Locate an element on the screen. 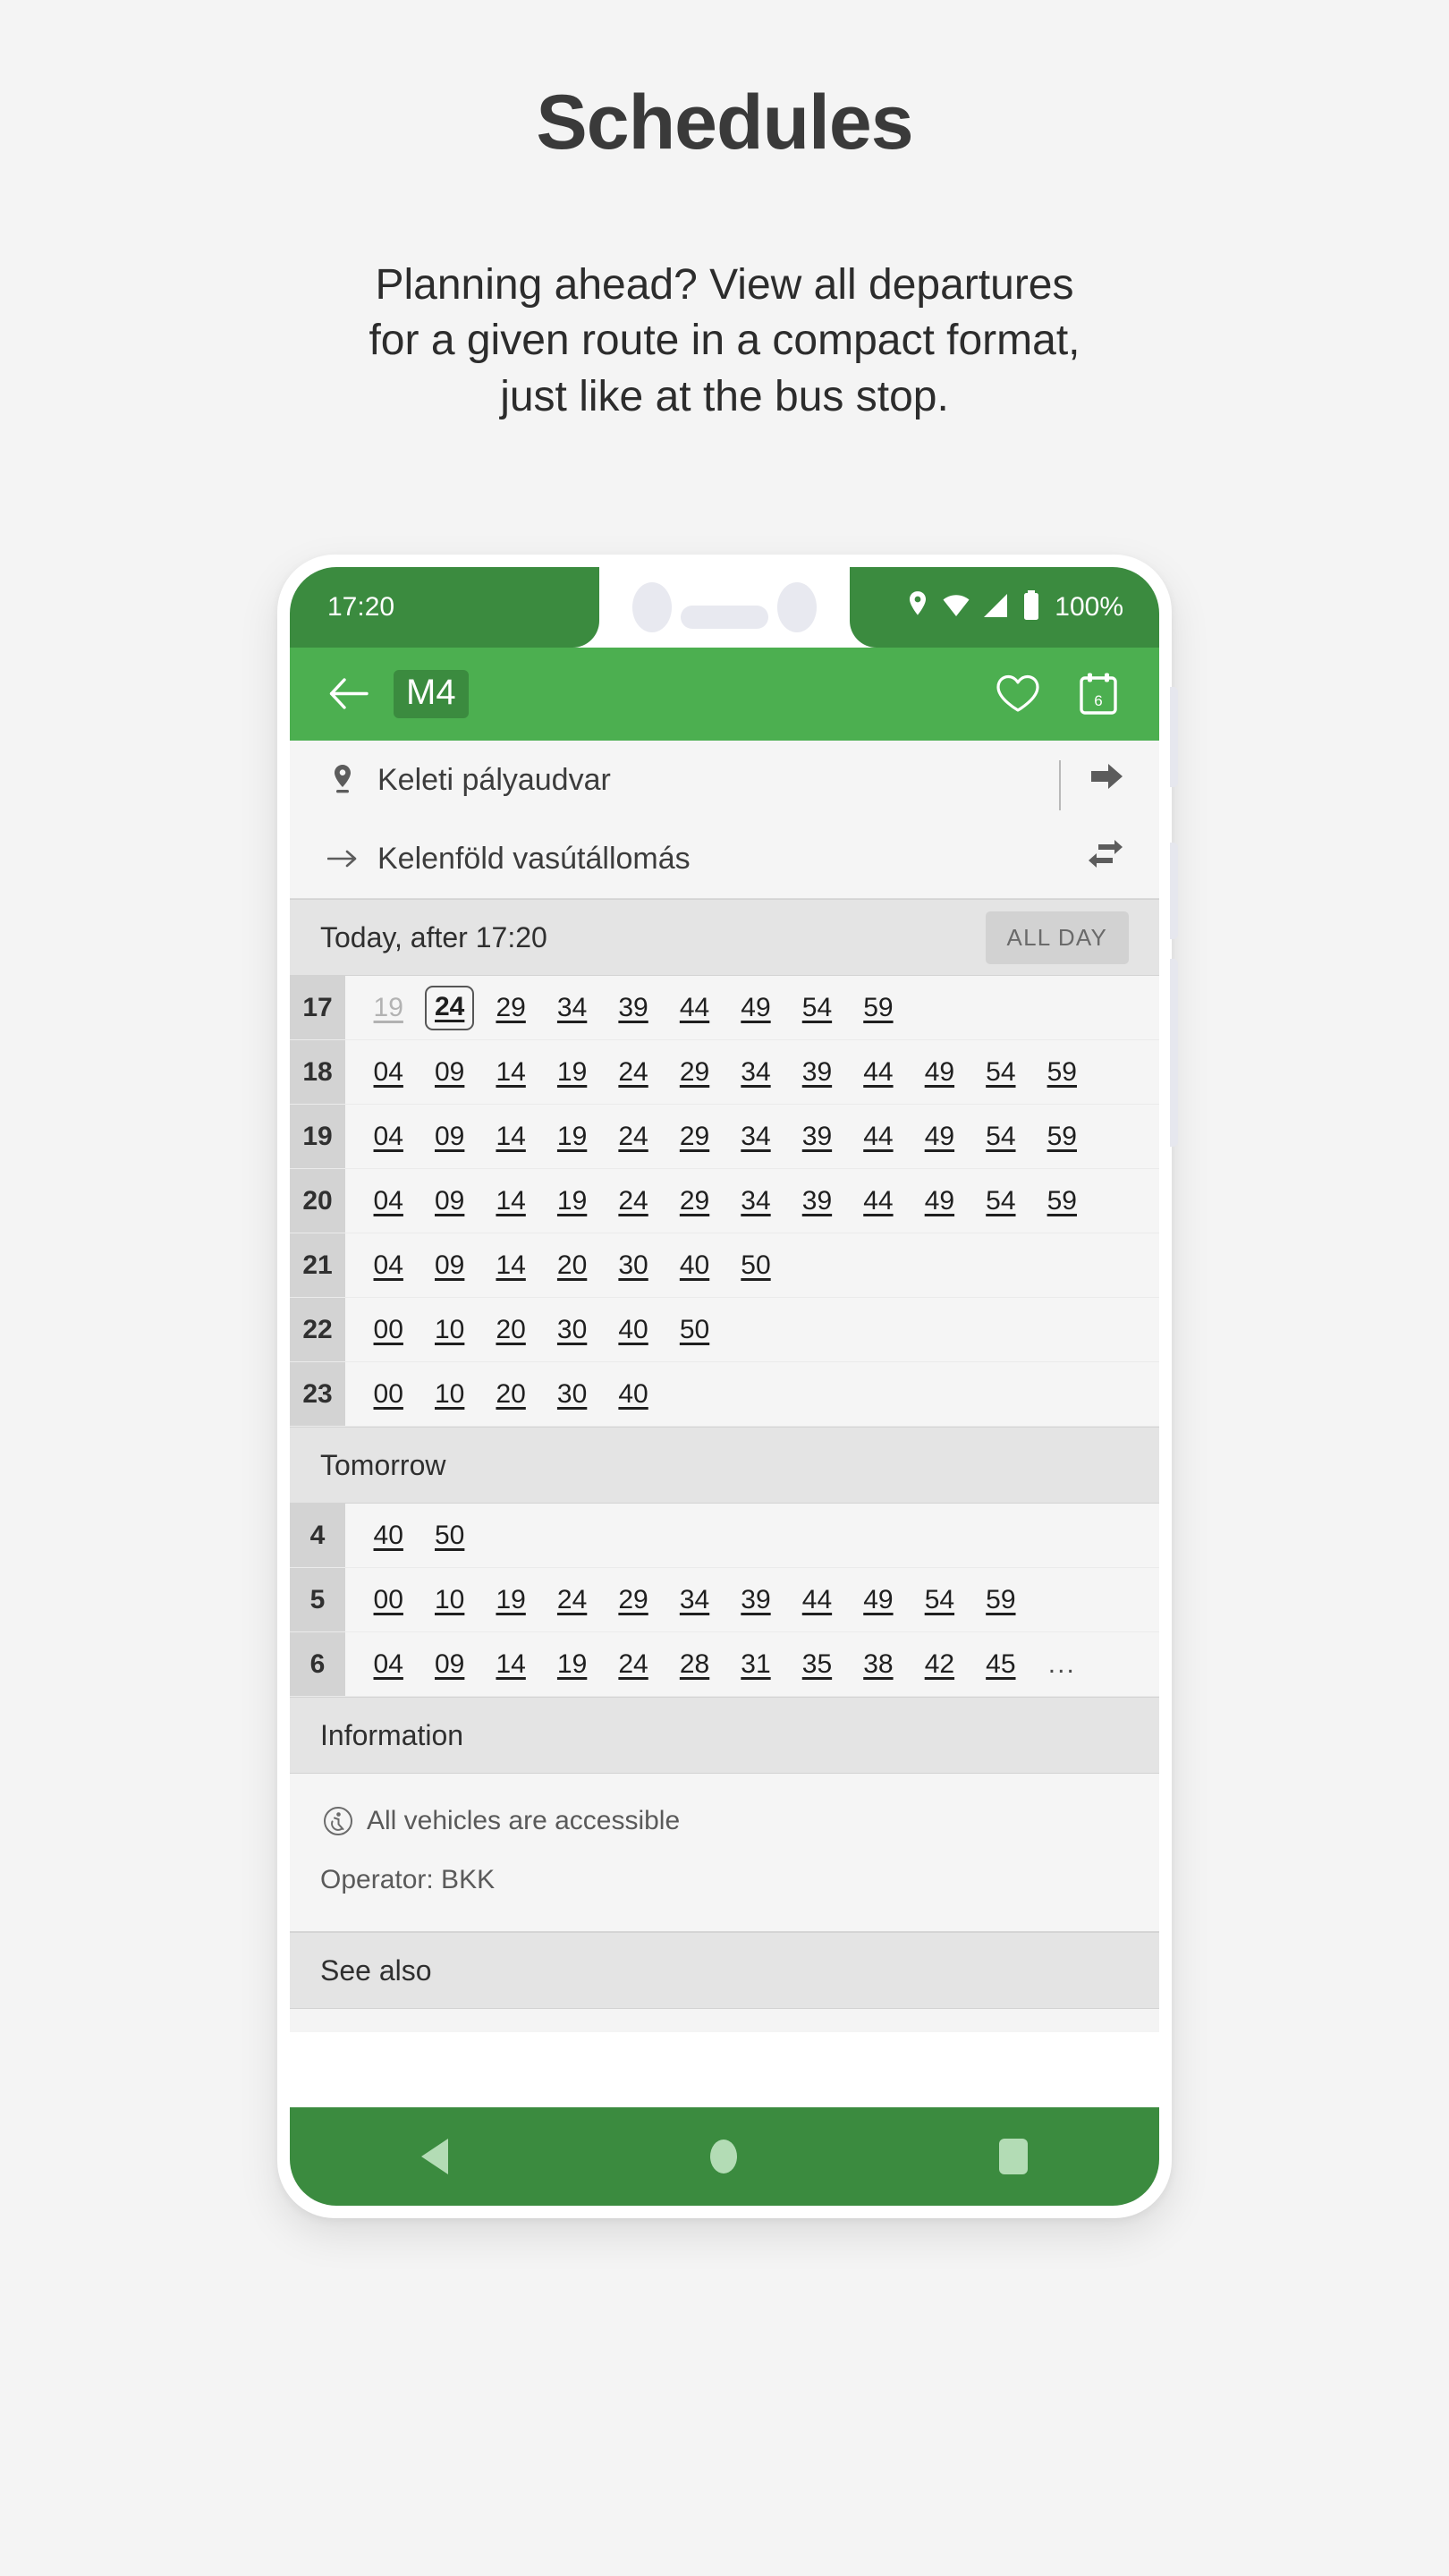 The width and height of the screenshot is (1449, 2576). departure-time: 45 is located at coordinates (1000, 1664).